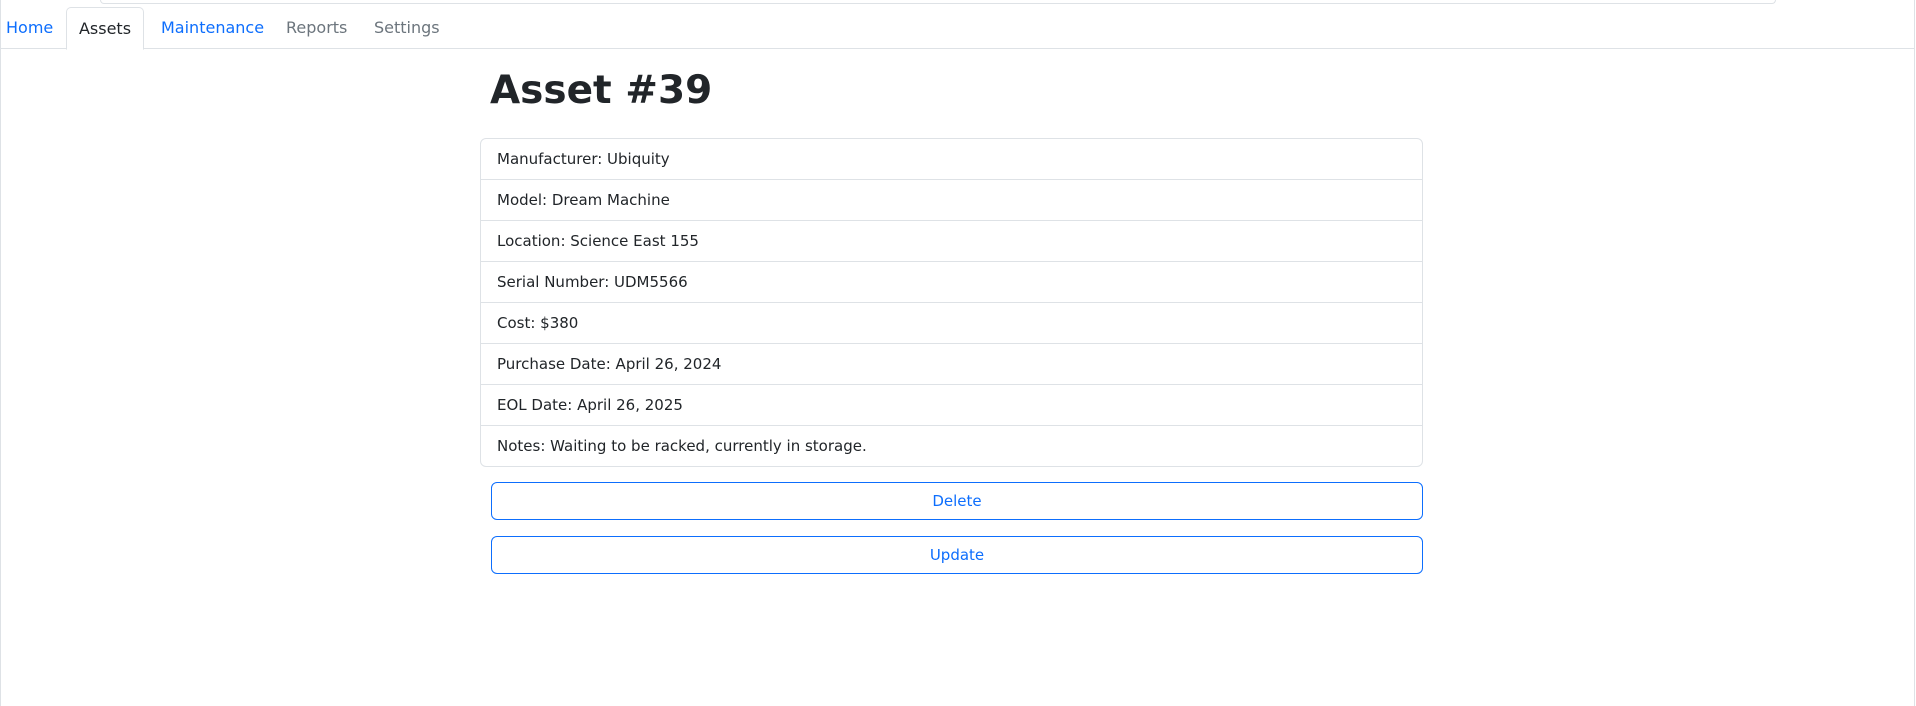 This screenshot has height=706, width=1916. What do you see at coordinates (601, 90) in the screenshot?
I see `page-title: Asset #39` at bounding box center [601, 90].